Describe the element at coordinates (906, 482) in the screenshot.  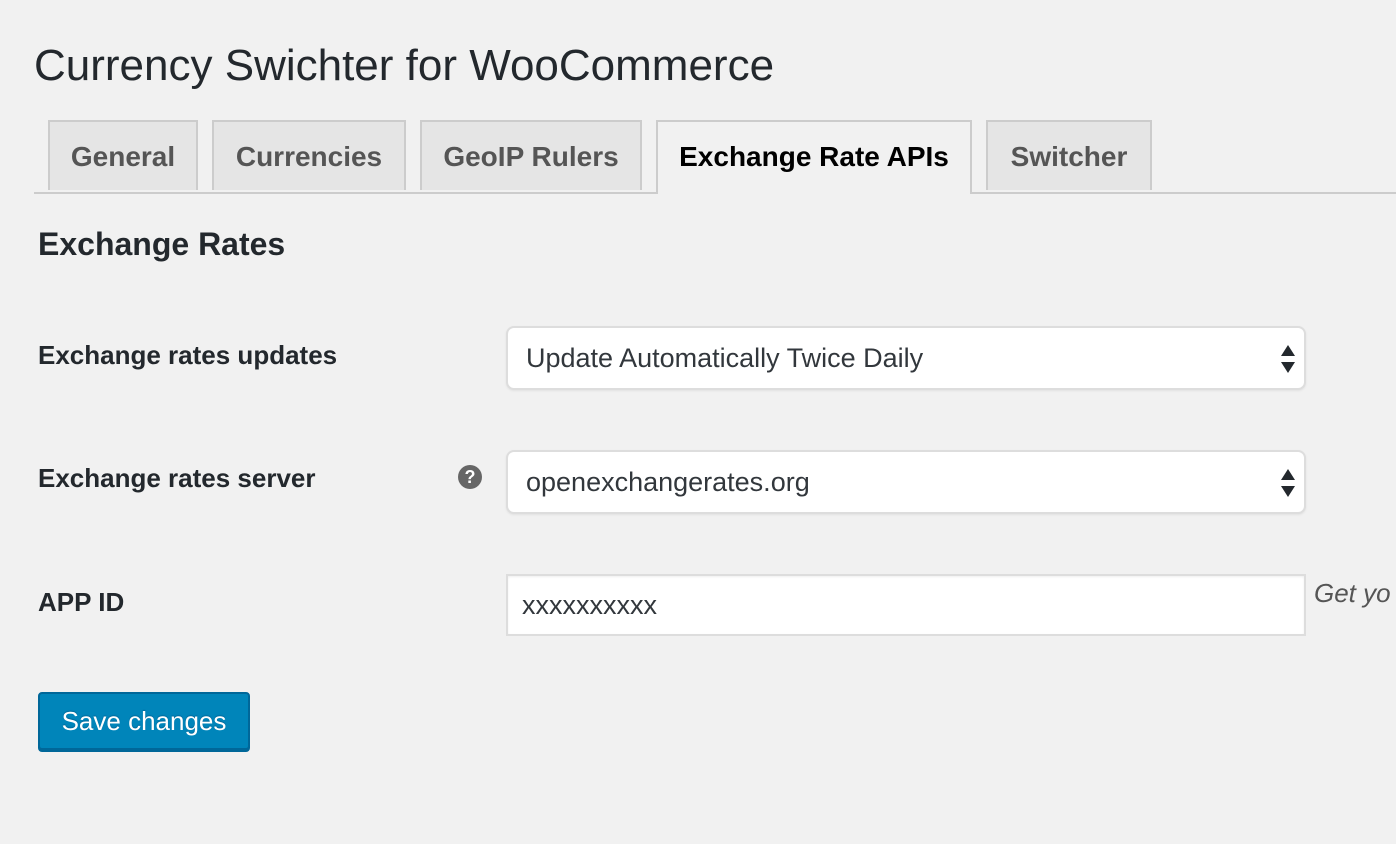
I see `exchange-rates-server-select: openexchangerates.org` at that location.